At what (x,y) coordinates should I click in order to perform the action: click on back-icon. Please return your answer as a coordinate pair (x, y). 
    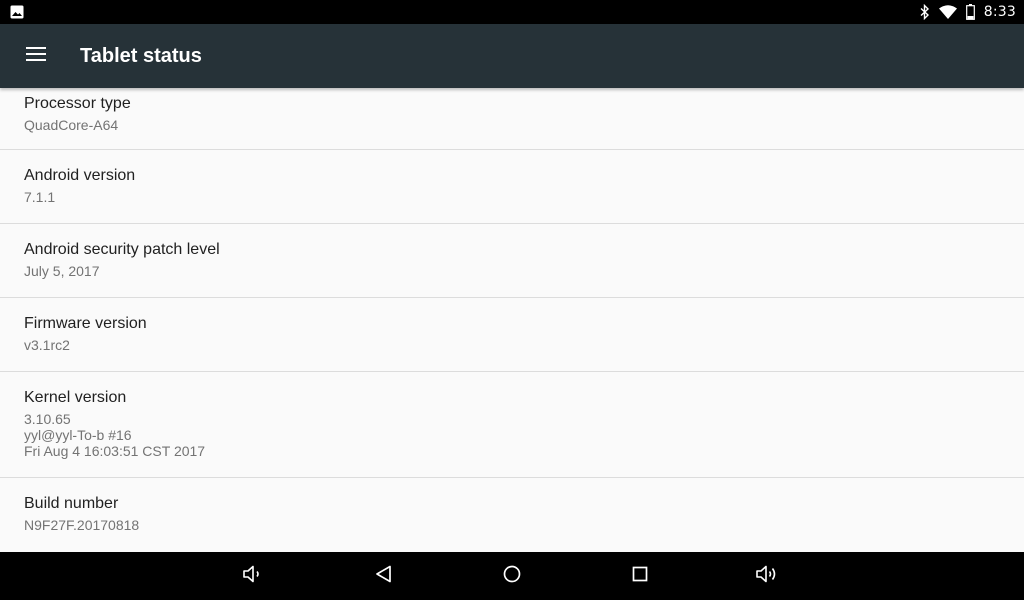
    Looking at the image, I should click on (384, 576).